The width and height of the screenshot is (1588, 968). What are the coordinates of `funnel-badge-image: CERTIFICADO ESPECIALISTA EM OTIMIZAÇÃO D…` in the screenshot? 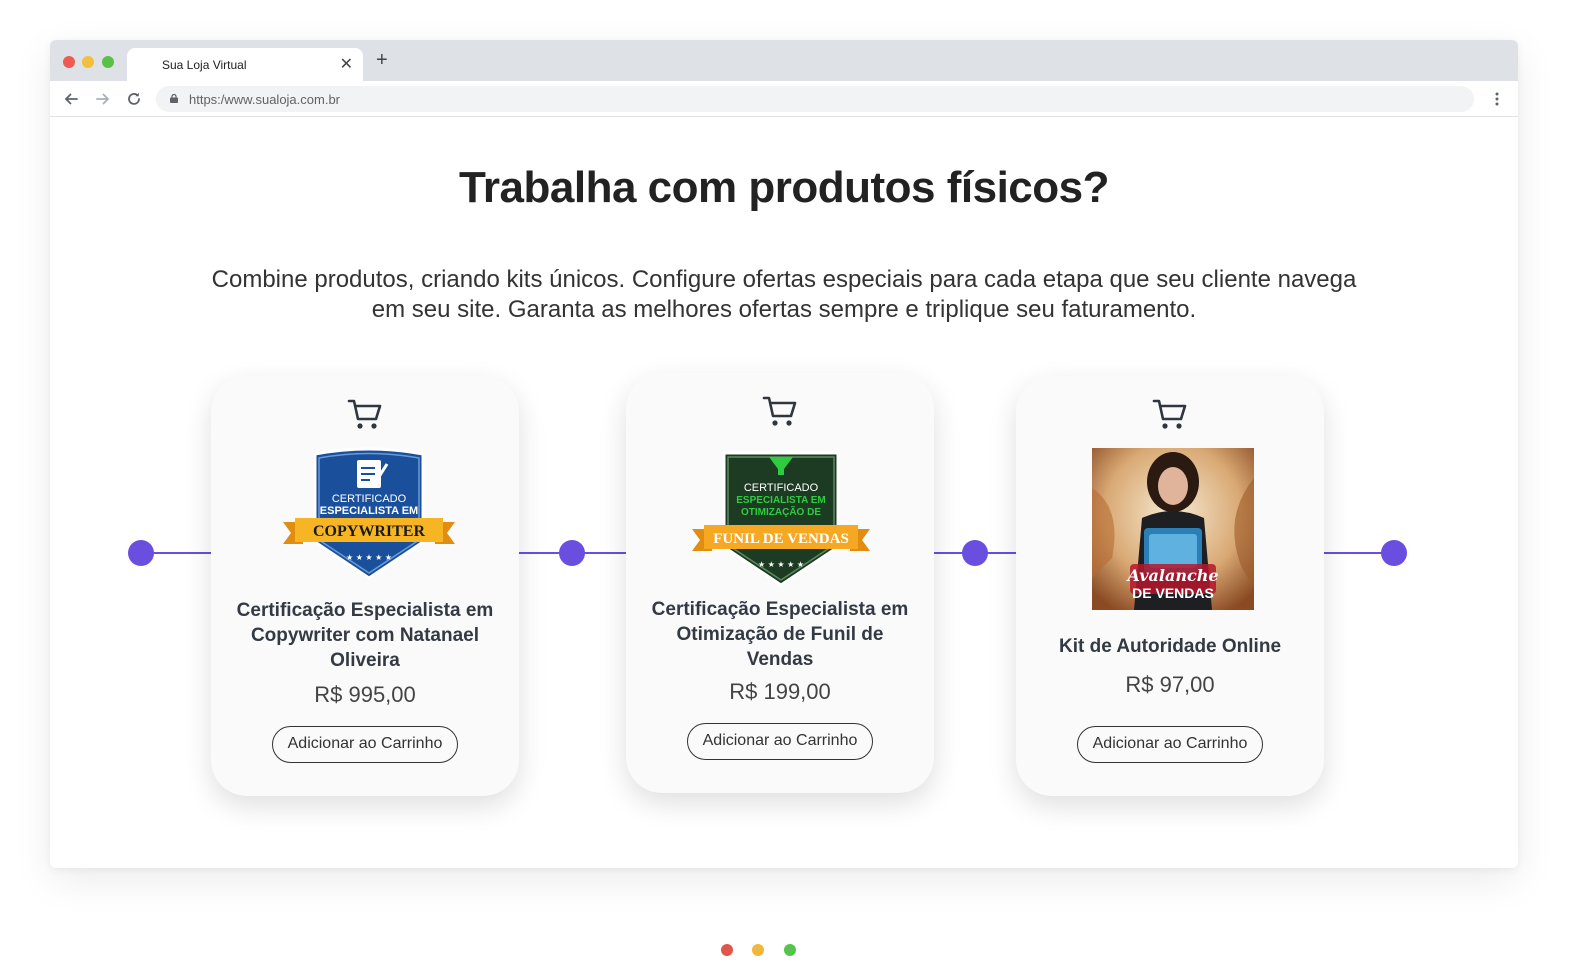 It's located at (781, 519).